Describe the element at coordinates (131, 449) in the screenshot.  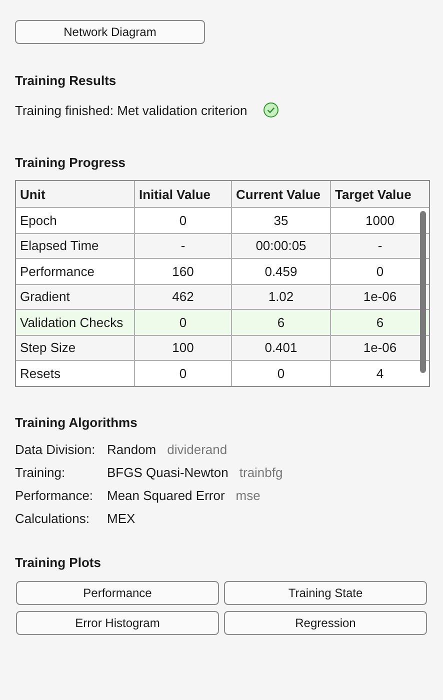
I see `algorithm-value: Random` at that location.